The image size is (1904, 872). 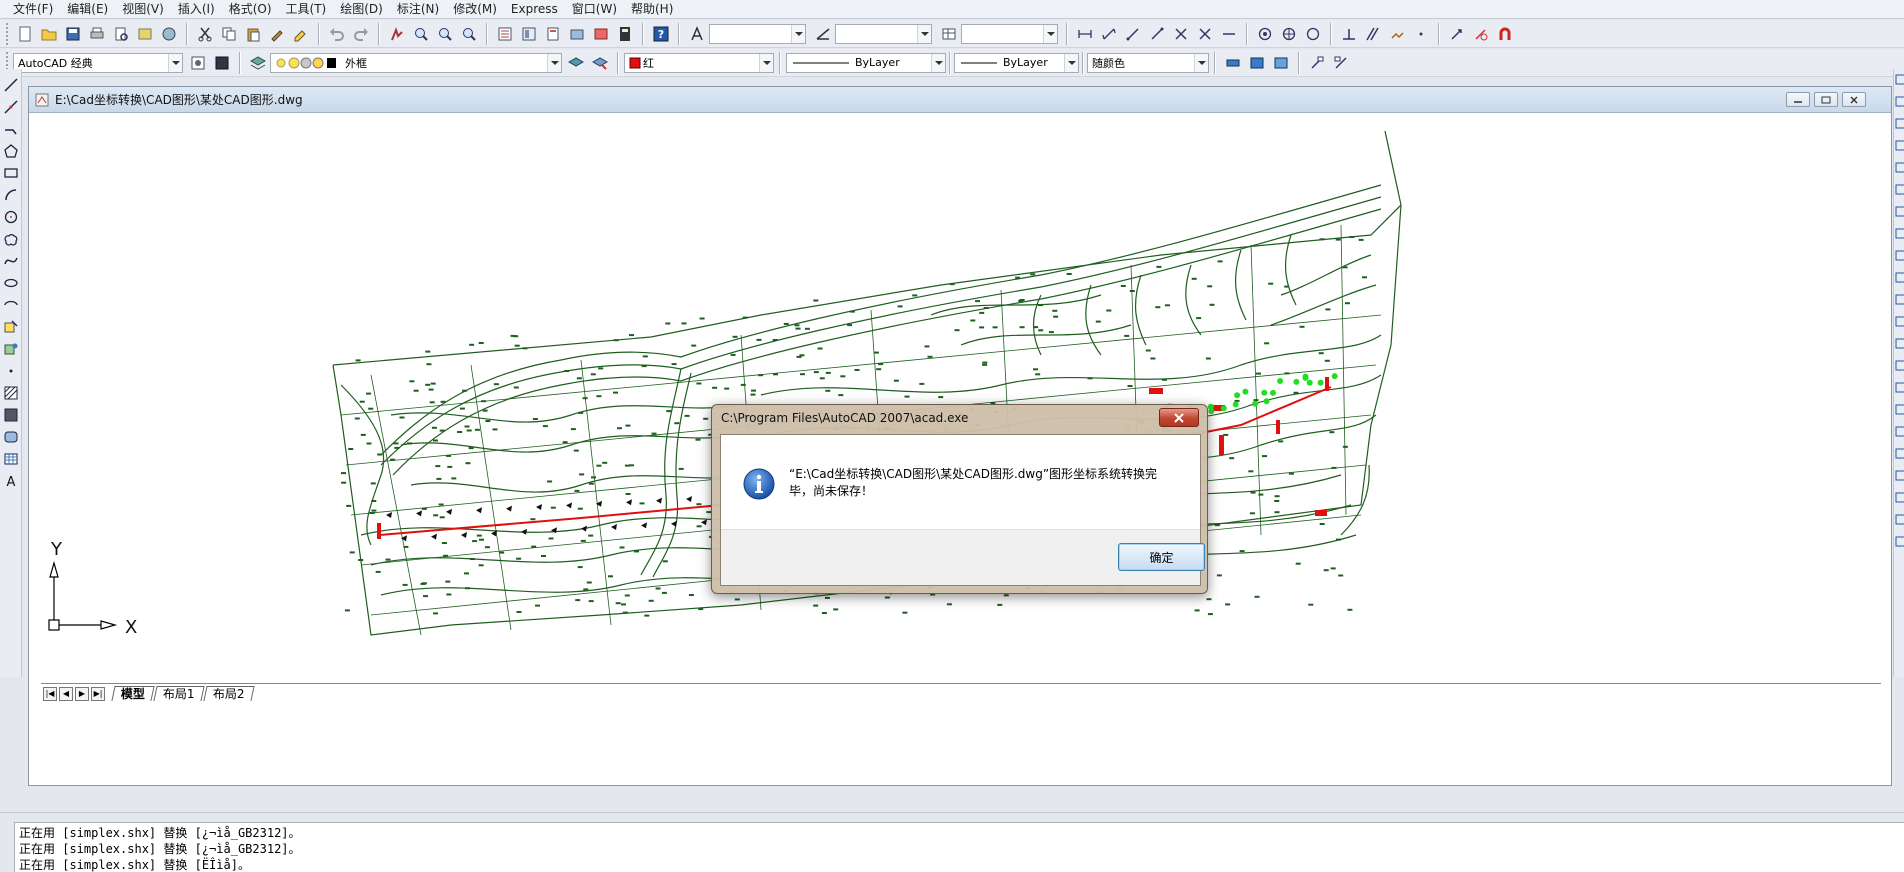 I want to click on text-style-manager-icon, so click(x=1257, y=63).